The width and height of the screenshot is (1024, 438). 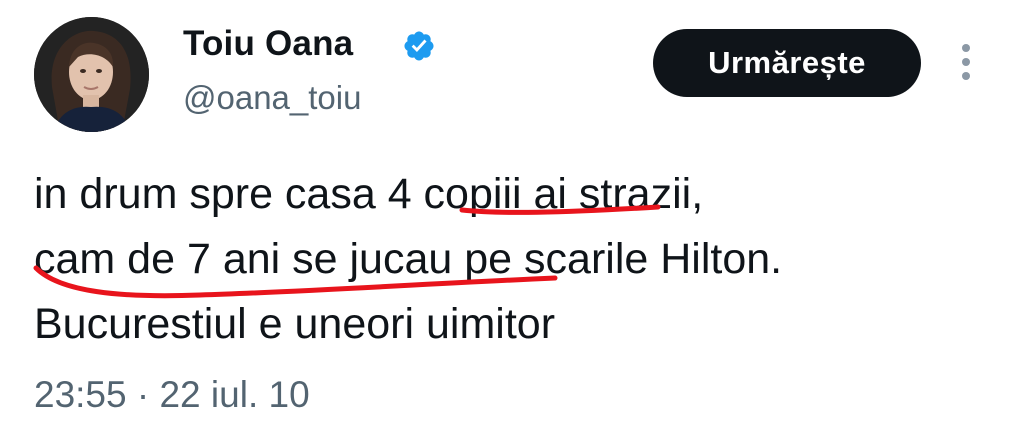 I want to click on follow-button: Urmărește, so click(x=787, y=63).